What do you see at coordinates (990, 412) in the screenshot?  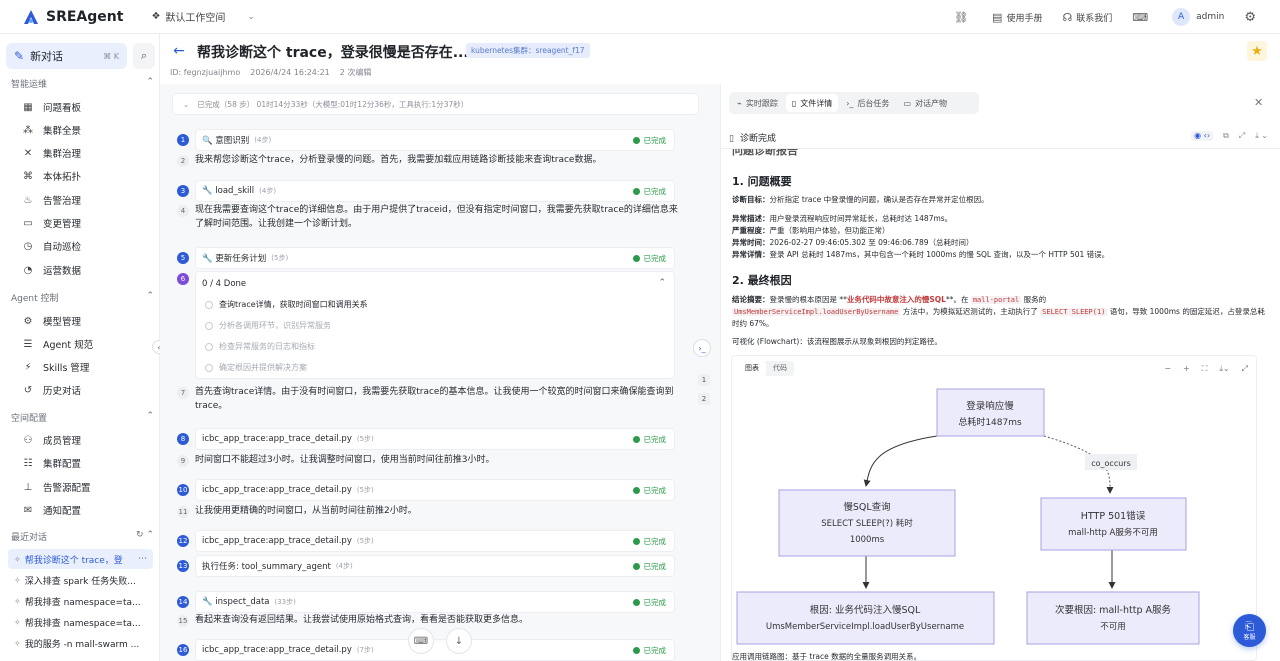 I see `flow-node: 登录响应慢 总耗时1487ms` at bounding box center [990, 412].